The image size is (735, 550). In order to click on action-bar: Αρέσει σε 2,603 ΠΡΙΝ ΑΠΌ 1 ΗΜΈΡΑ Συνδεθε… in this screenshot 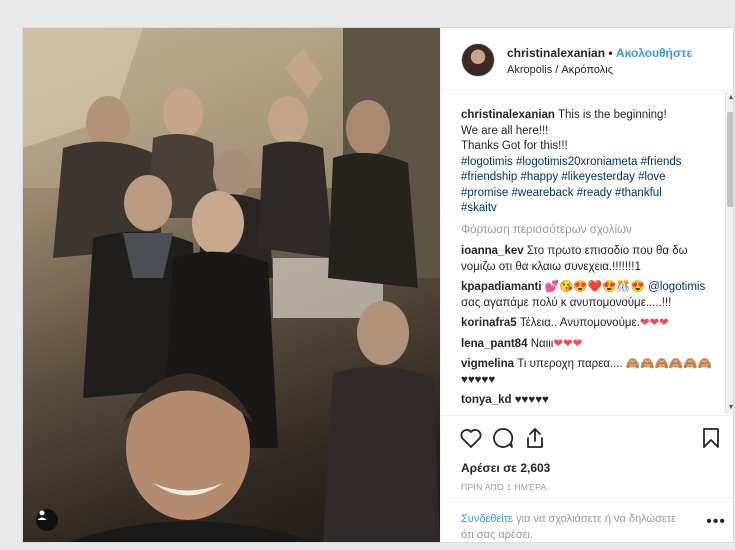, I will do `click(587, 478)`.